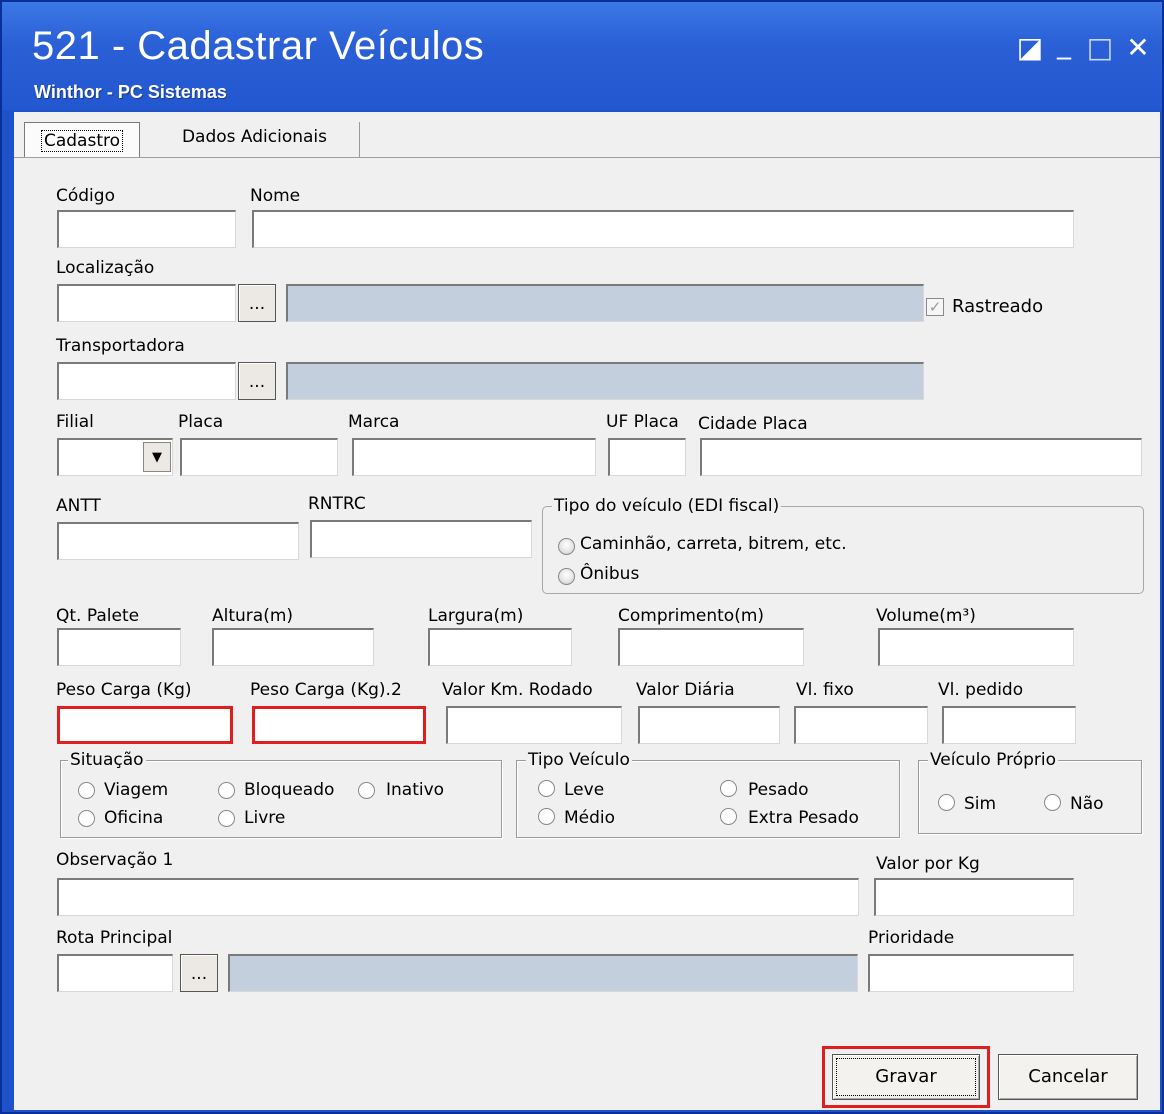  Describe the element at coordinates (728, 788) in the screenshot. I see `radio-pesado` at that location.